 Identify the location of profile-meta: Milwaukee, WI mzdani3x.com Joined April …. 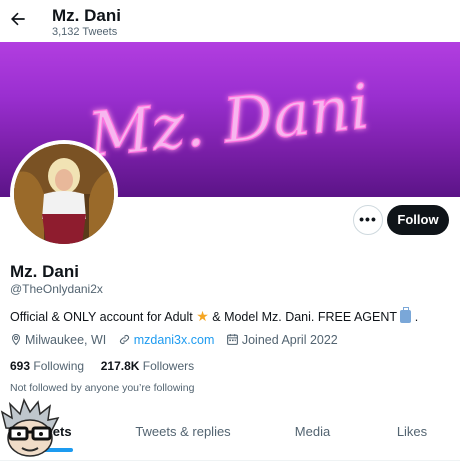
(178, 340).